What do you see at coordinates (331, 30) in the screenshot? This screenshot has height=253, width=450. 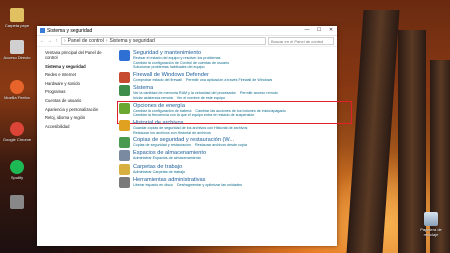 I see `close-button: ✕` at bounding box center [331, 30].